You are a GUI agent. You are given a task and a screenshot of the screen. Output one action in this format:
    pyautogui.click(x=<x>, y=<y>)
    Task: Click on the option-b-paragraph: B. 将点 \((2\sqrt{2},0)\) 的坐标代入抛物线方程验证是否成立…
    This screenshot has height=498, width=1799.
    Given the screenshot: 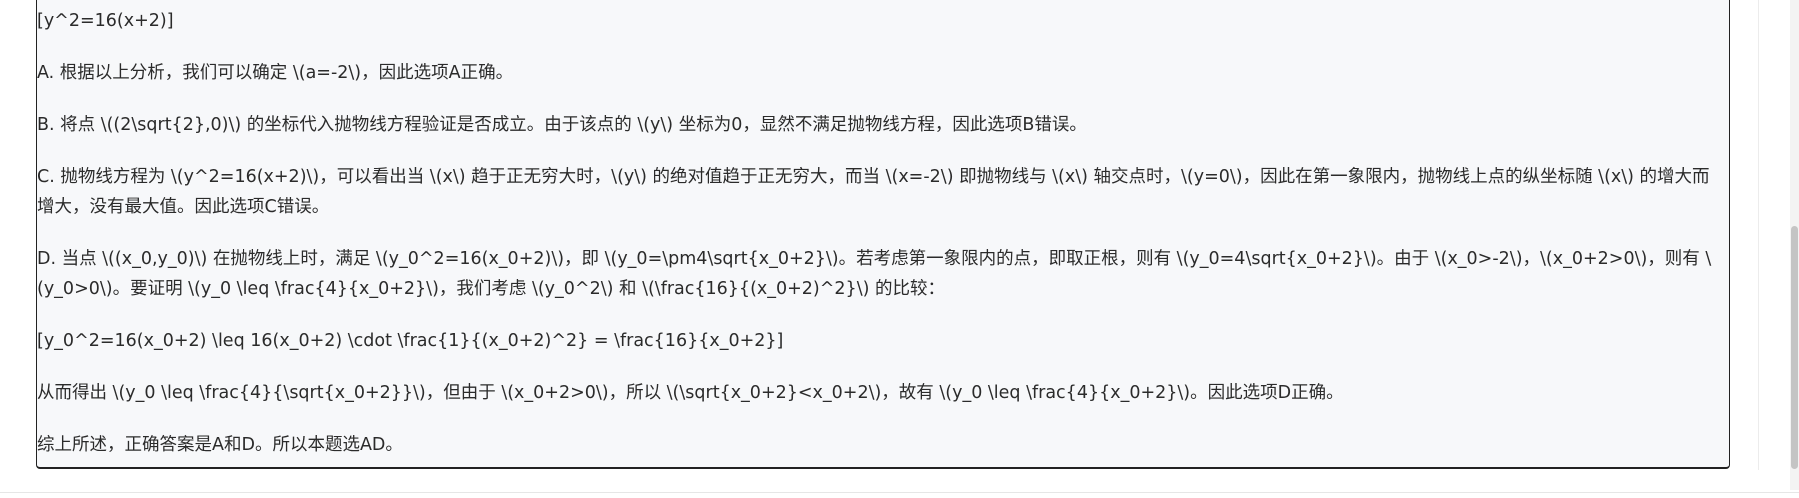 What is the action you would take?
    pyautogui.click(x=562, y=125)
    